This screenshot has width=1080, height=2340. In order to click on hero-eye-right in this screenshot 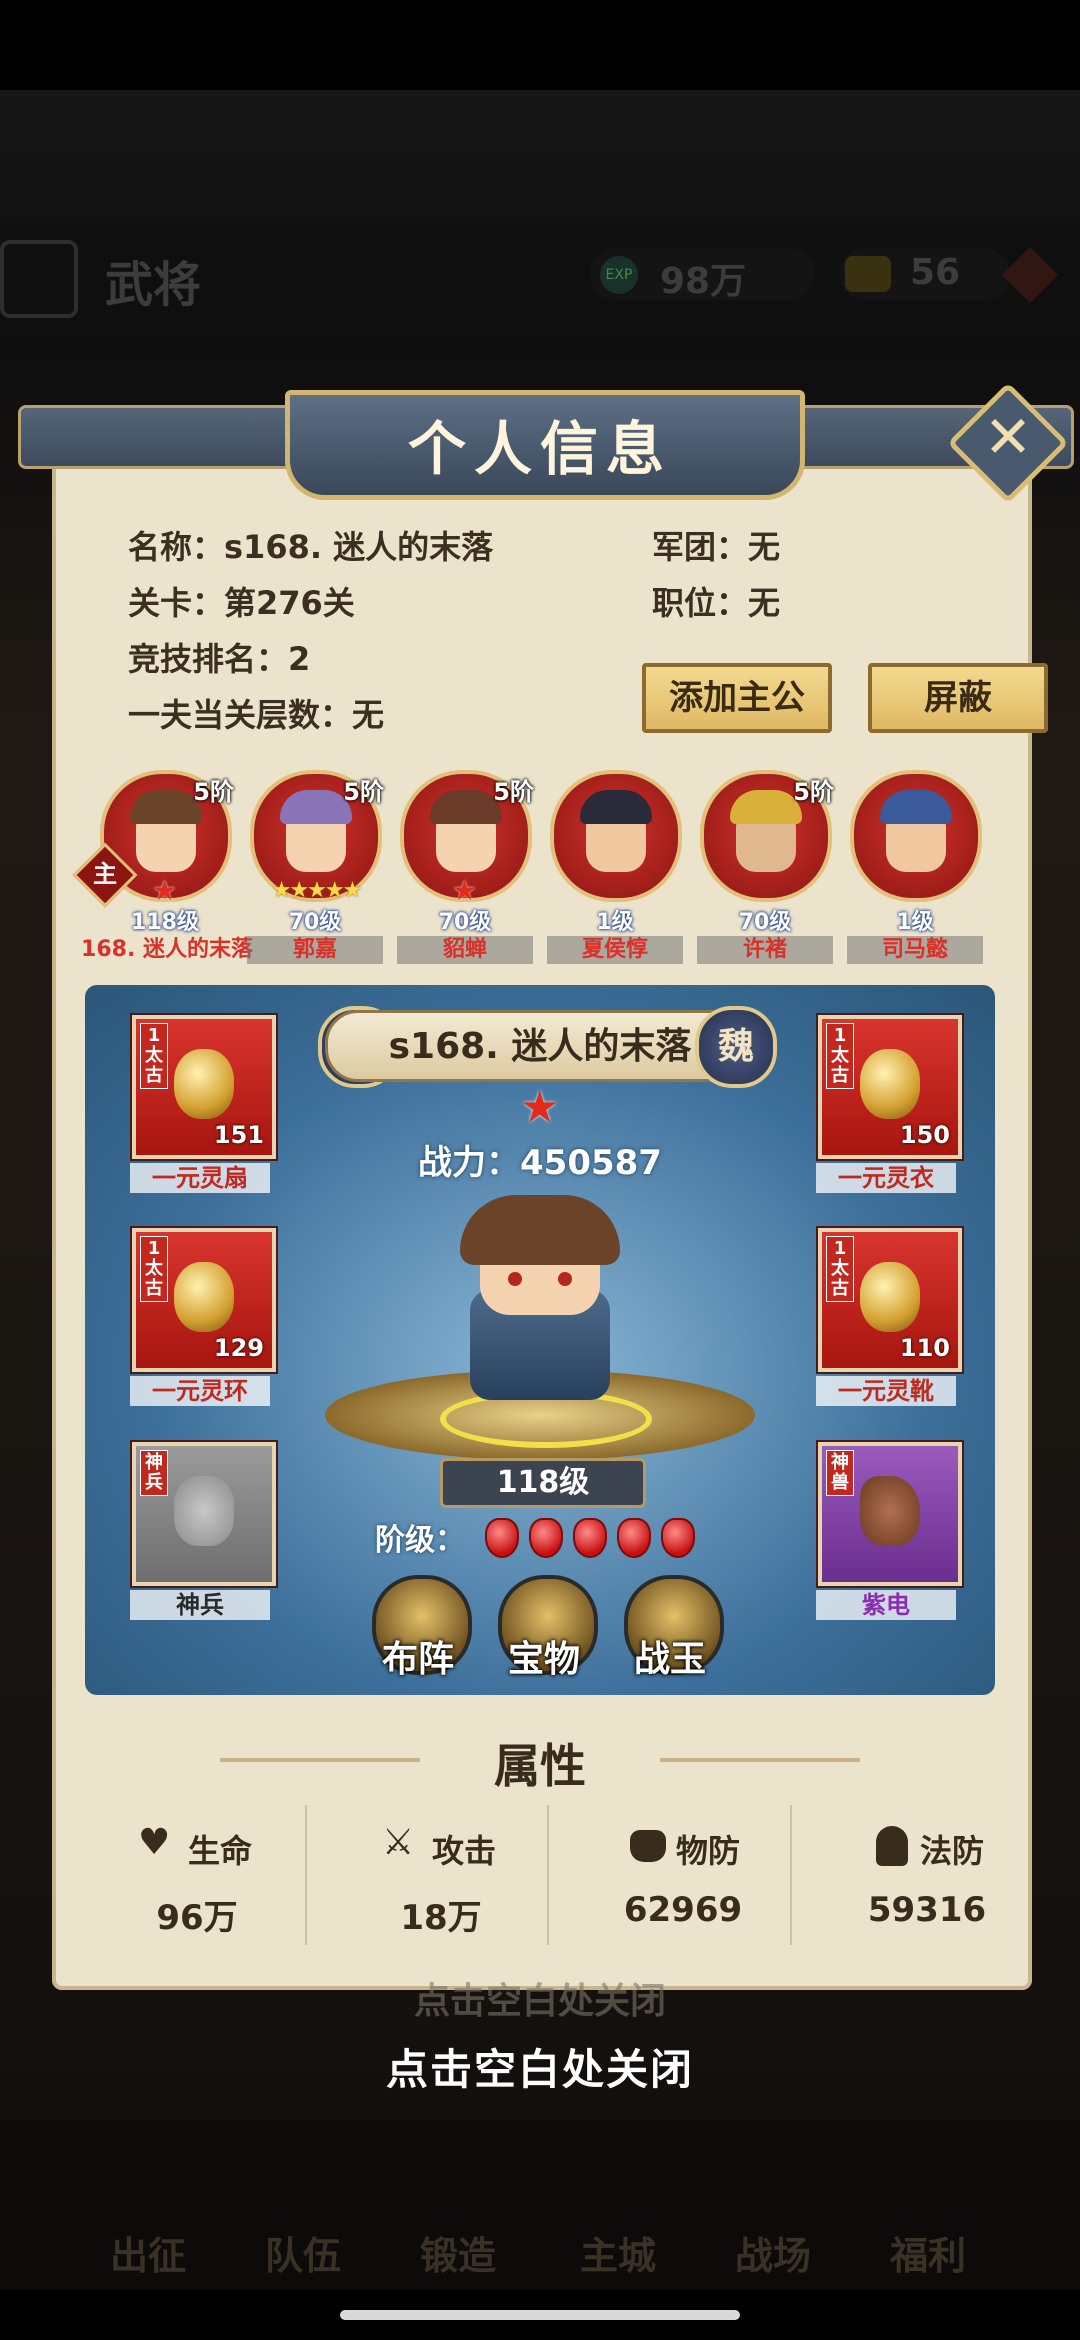, I will do `click(565, 1279)`.